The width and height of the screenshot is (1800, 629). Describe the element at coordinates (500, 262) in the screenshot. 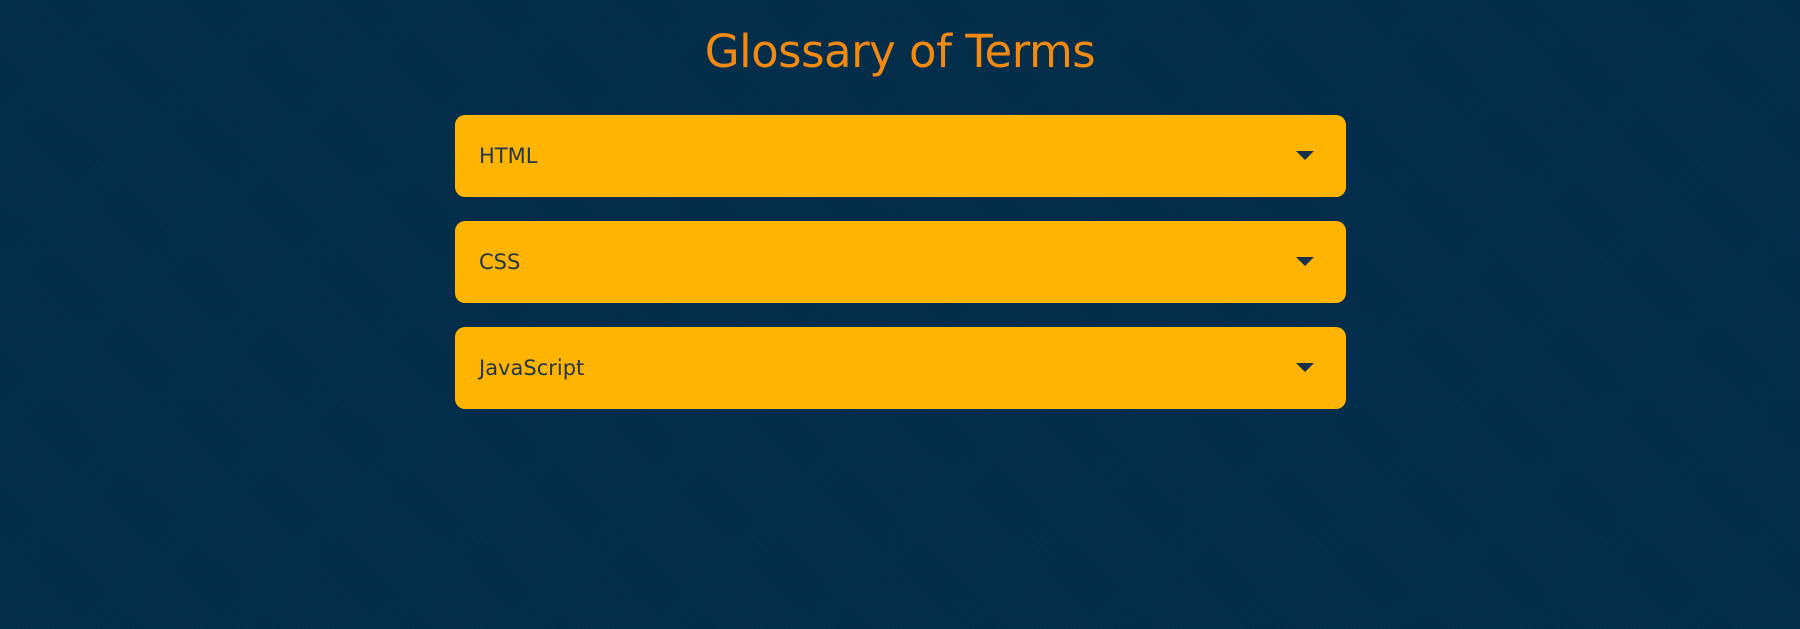

I see `accordion-item-label: CSS` at that location.